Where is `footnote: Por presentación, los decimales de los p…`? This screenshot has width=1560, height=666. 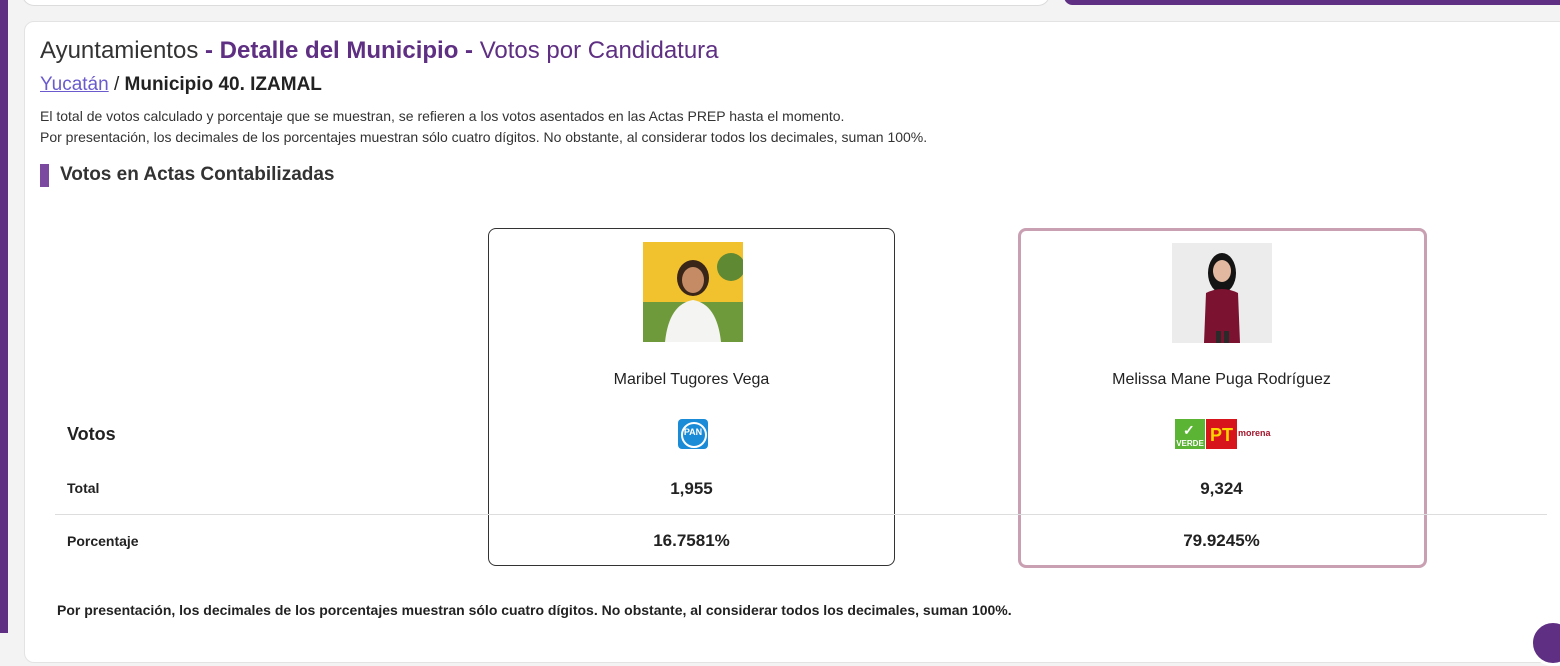 footnote: Por presentación, los decimales de los p… is located at coordinates (534, 610).